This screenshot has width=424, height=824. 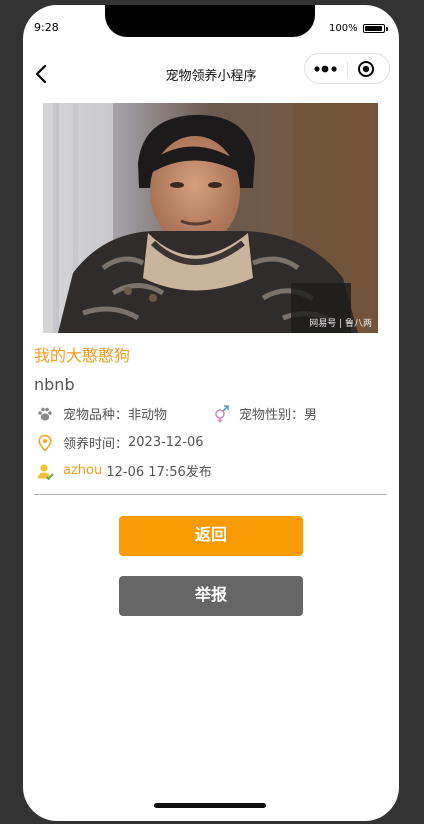 What do you see at coordinates (311, 415) in the screenshot?
I see `gender-value: 男` at bounding box center [311, 415].